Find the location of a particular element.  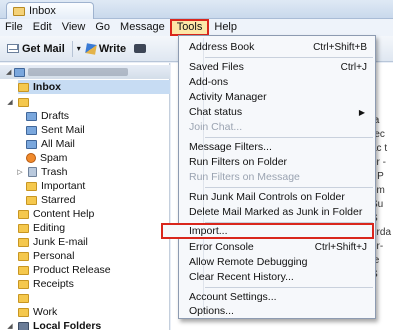

inbox-icon is located at coordinates (23, 87).